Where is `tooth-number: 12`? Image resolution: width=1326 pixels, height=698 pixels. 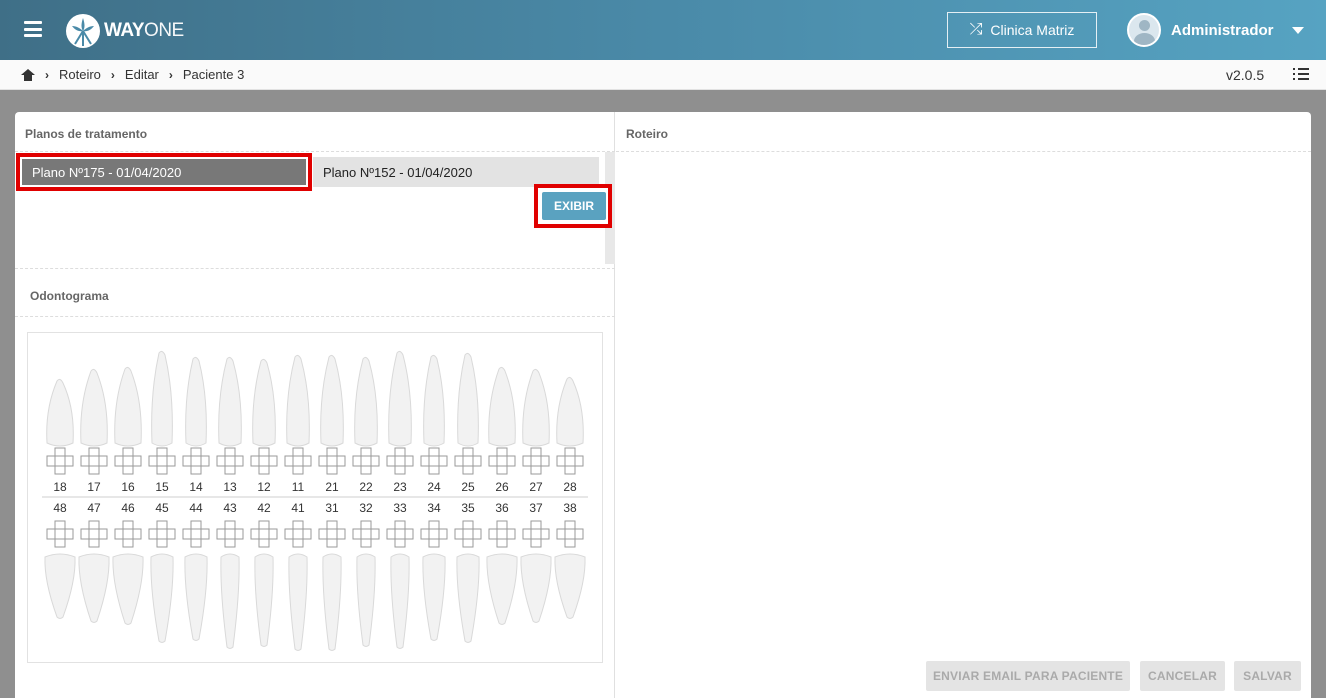
tooth-number: 12 is located at coordinates (264, 487).